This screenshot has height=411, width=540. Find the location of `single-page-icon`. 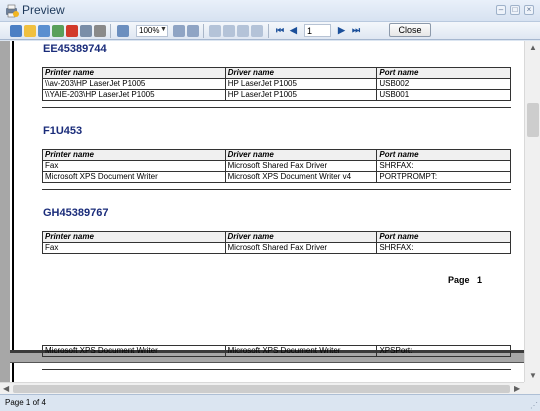

single-page-icon is located at coordinates (215, 31).